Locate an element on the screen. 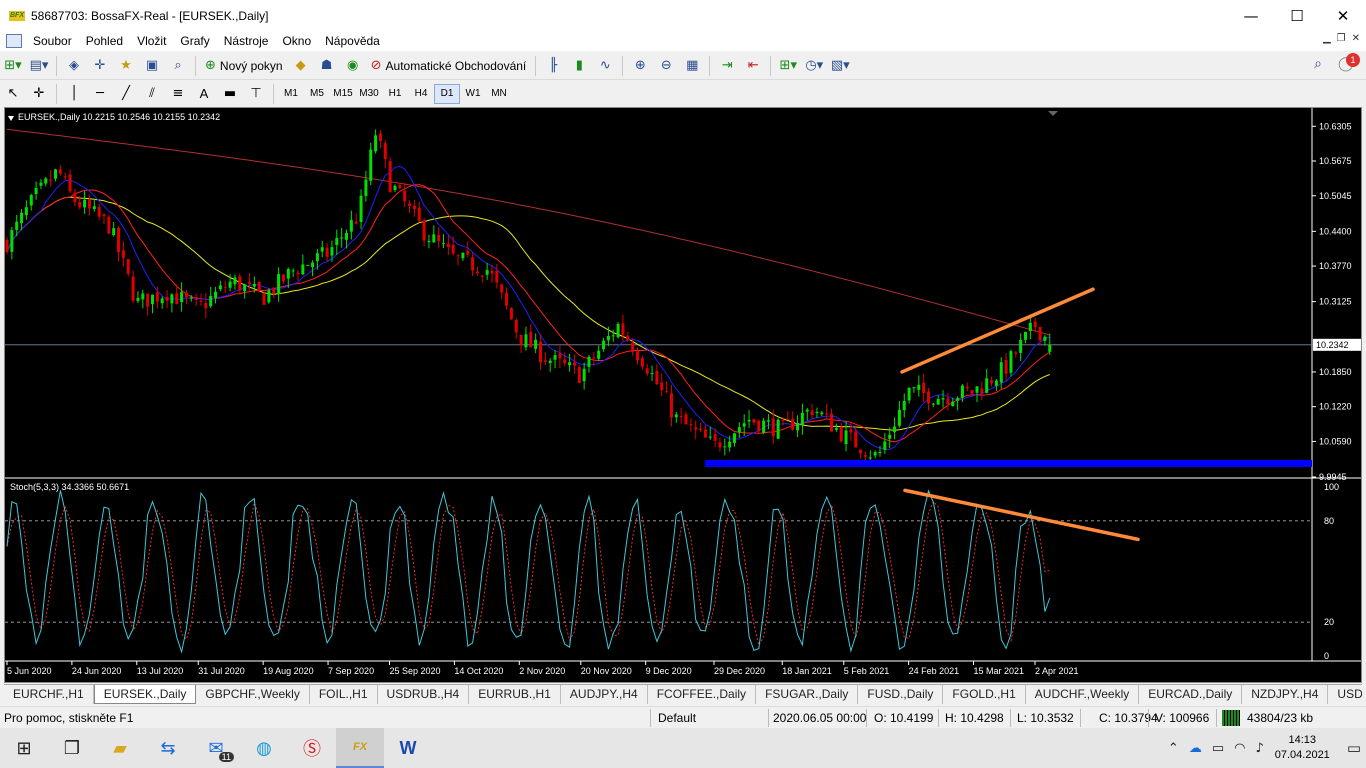 This screenshot has height=768, width=1366. clock: 14:13 07.04.2021 is located at coordinates (1302, 748).